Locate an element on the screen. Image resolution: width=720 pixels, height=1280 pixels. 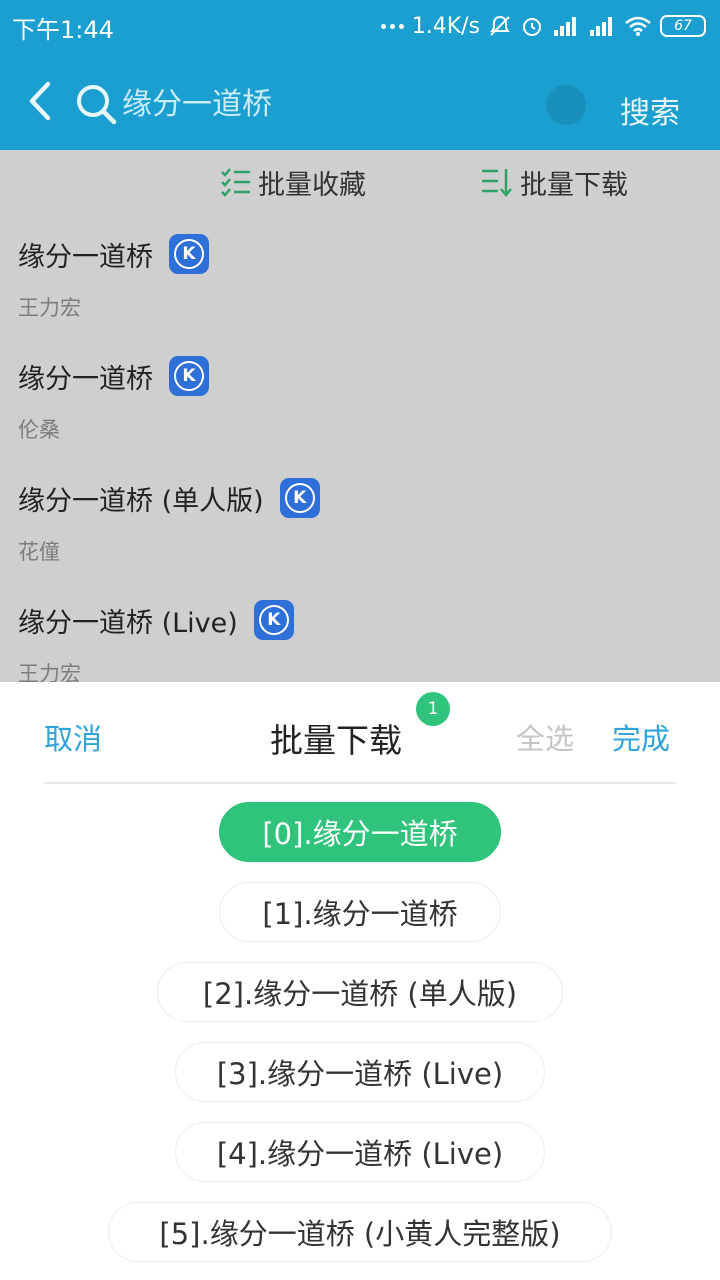
song-item: 缘分一道桥 K 伦桑 is located at coordinates (360, 399).